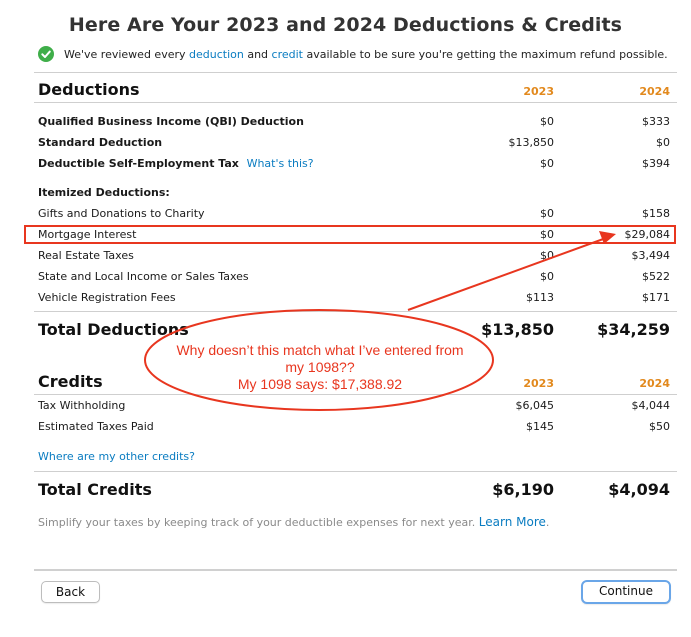  I want to click on annotation-line3: My 1098 says: $17,388.92, so click(320, 384).